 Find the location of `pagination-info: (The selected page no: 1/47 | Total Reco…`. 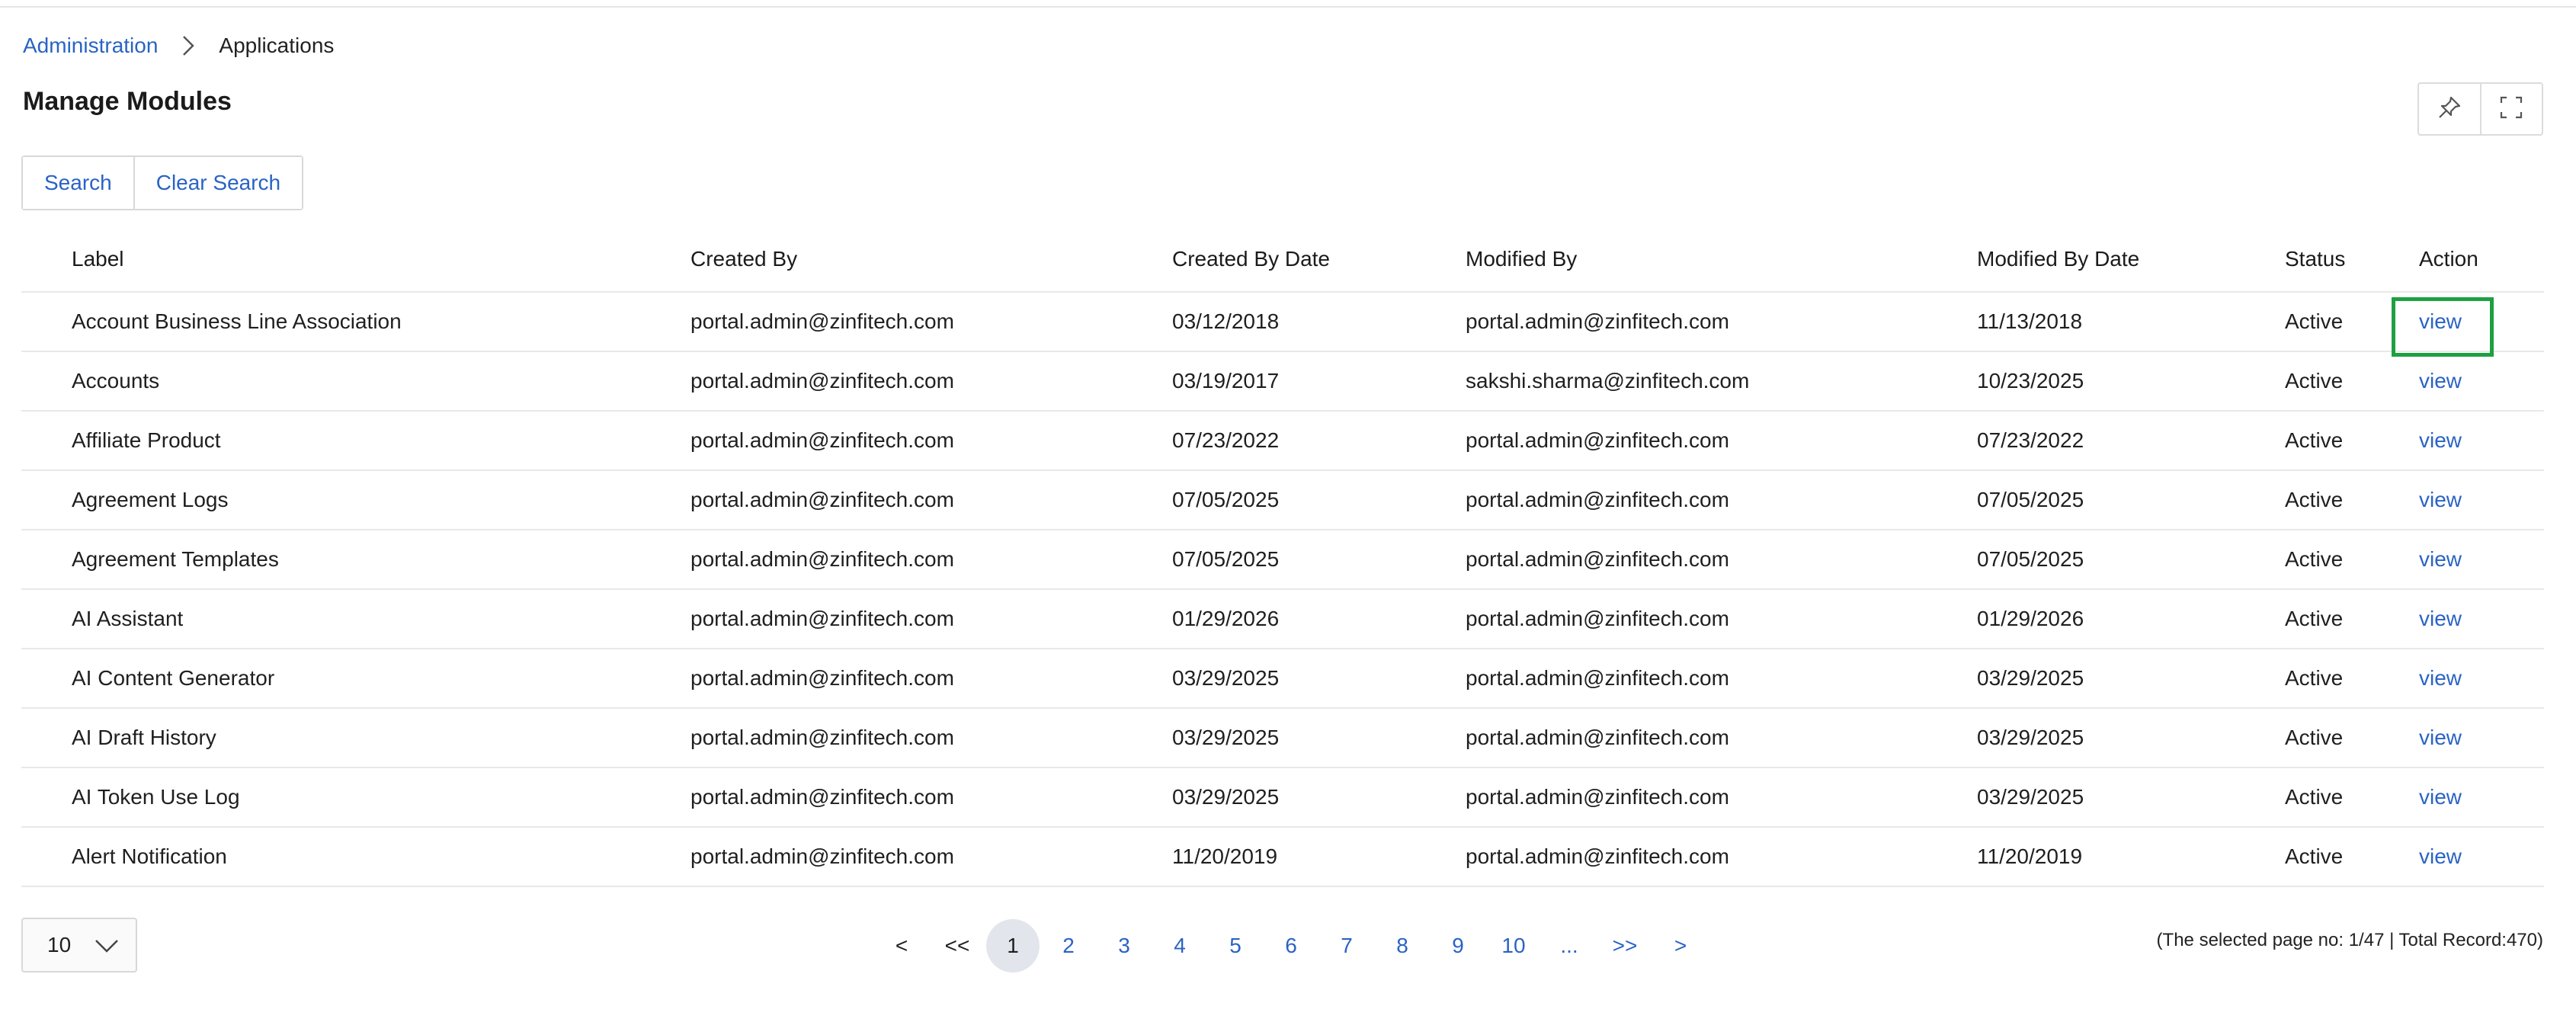

pagination-info: (The selected page no: 1/47 | Total Reco… is located at coordinates (2349, 940).